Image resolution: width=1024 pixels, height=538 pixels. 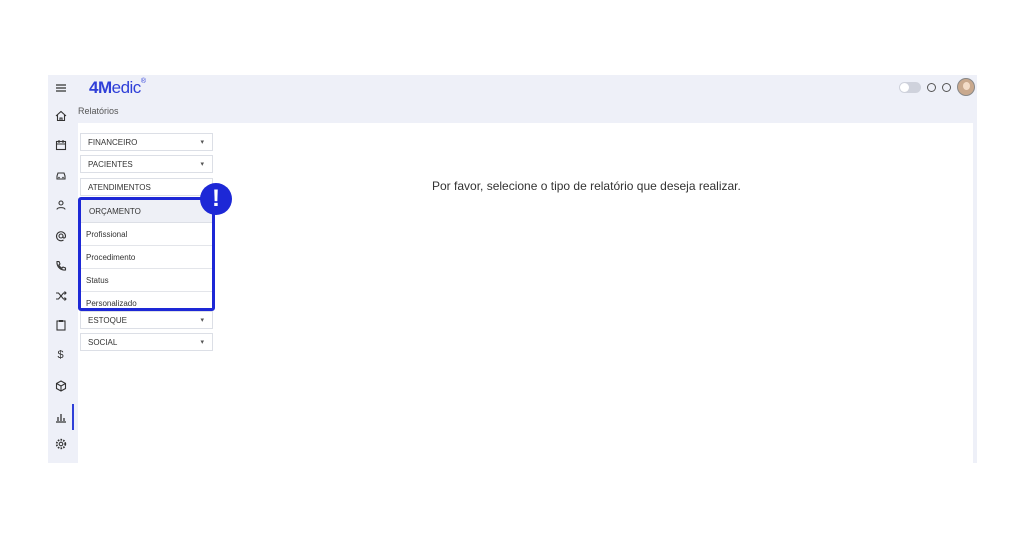 What do you see at coordinates (60, 205) in the screenshot?
I see `user-icon` at bounding box center [60, 205].